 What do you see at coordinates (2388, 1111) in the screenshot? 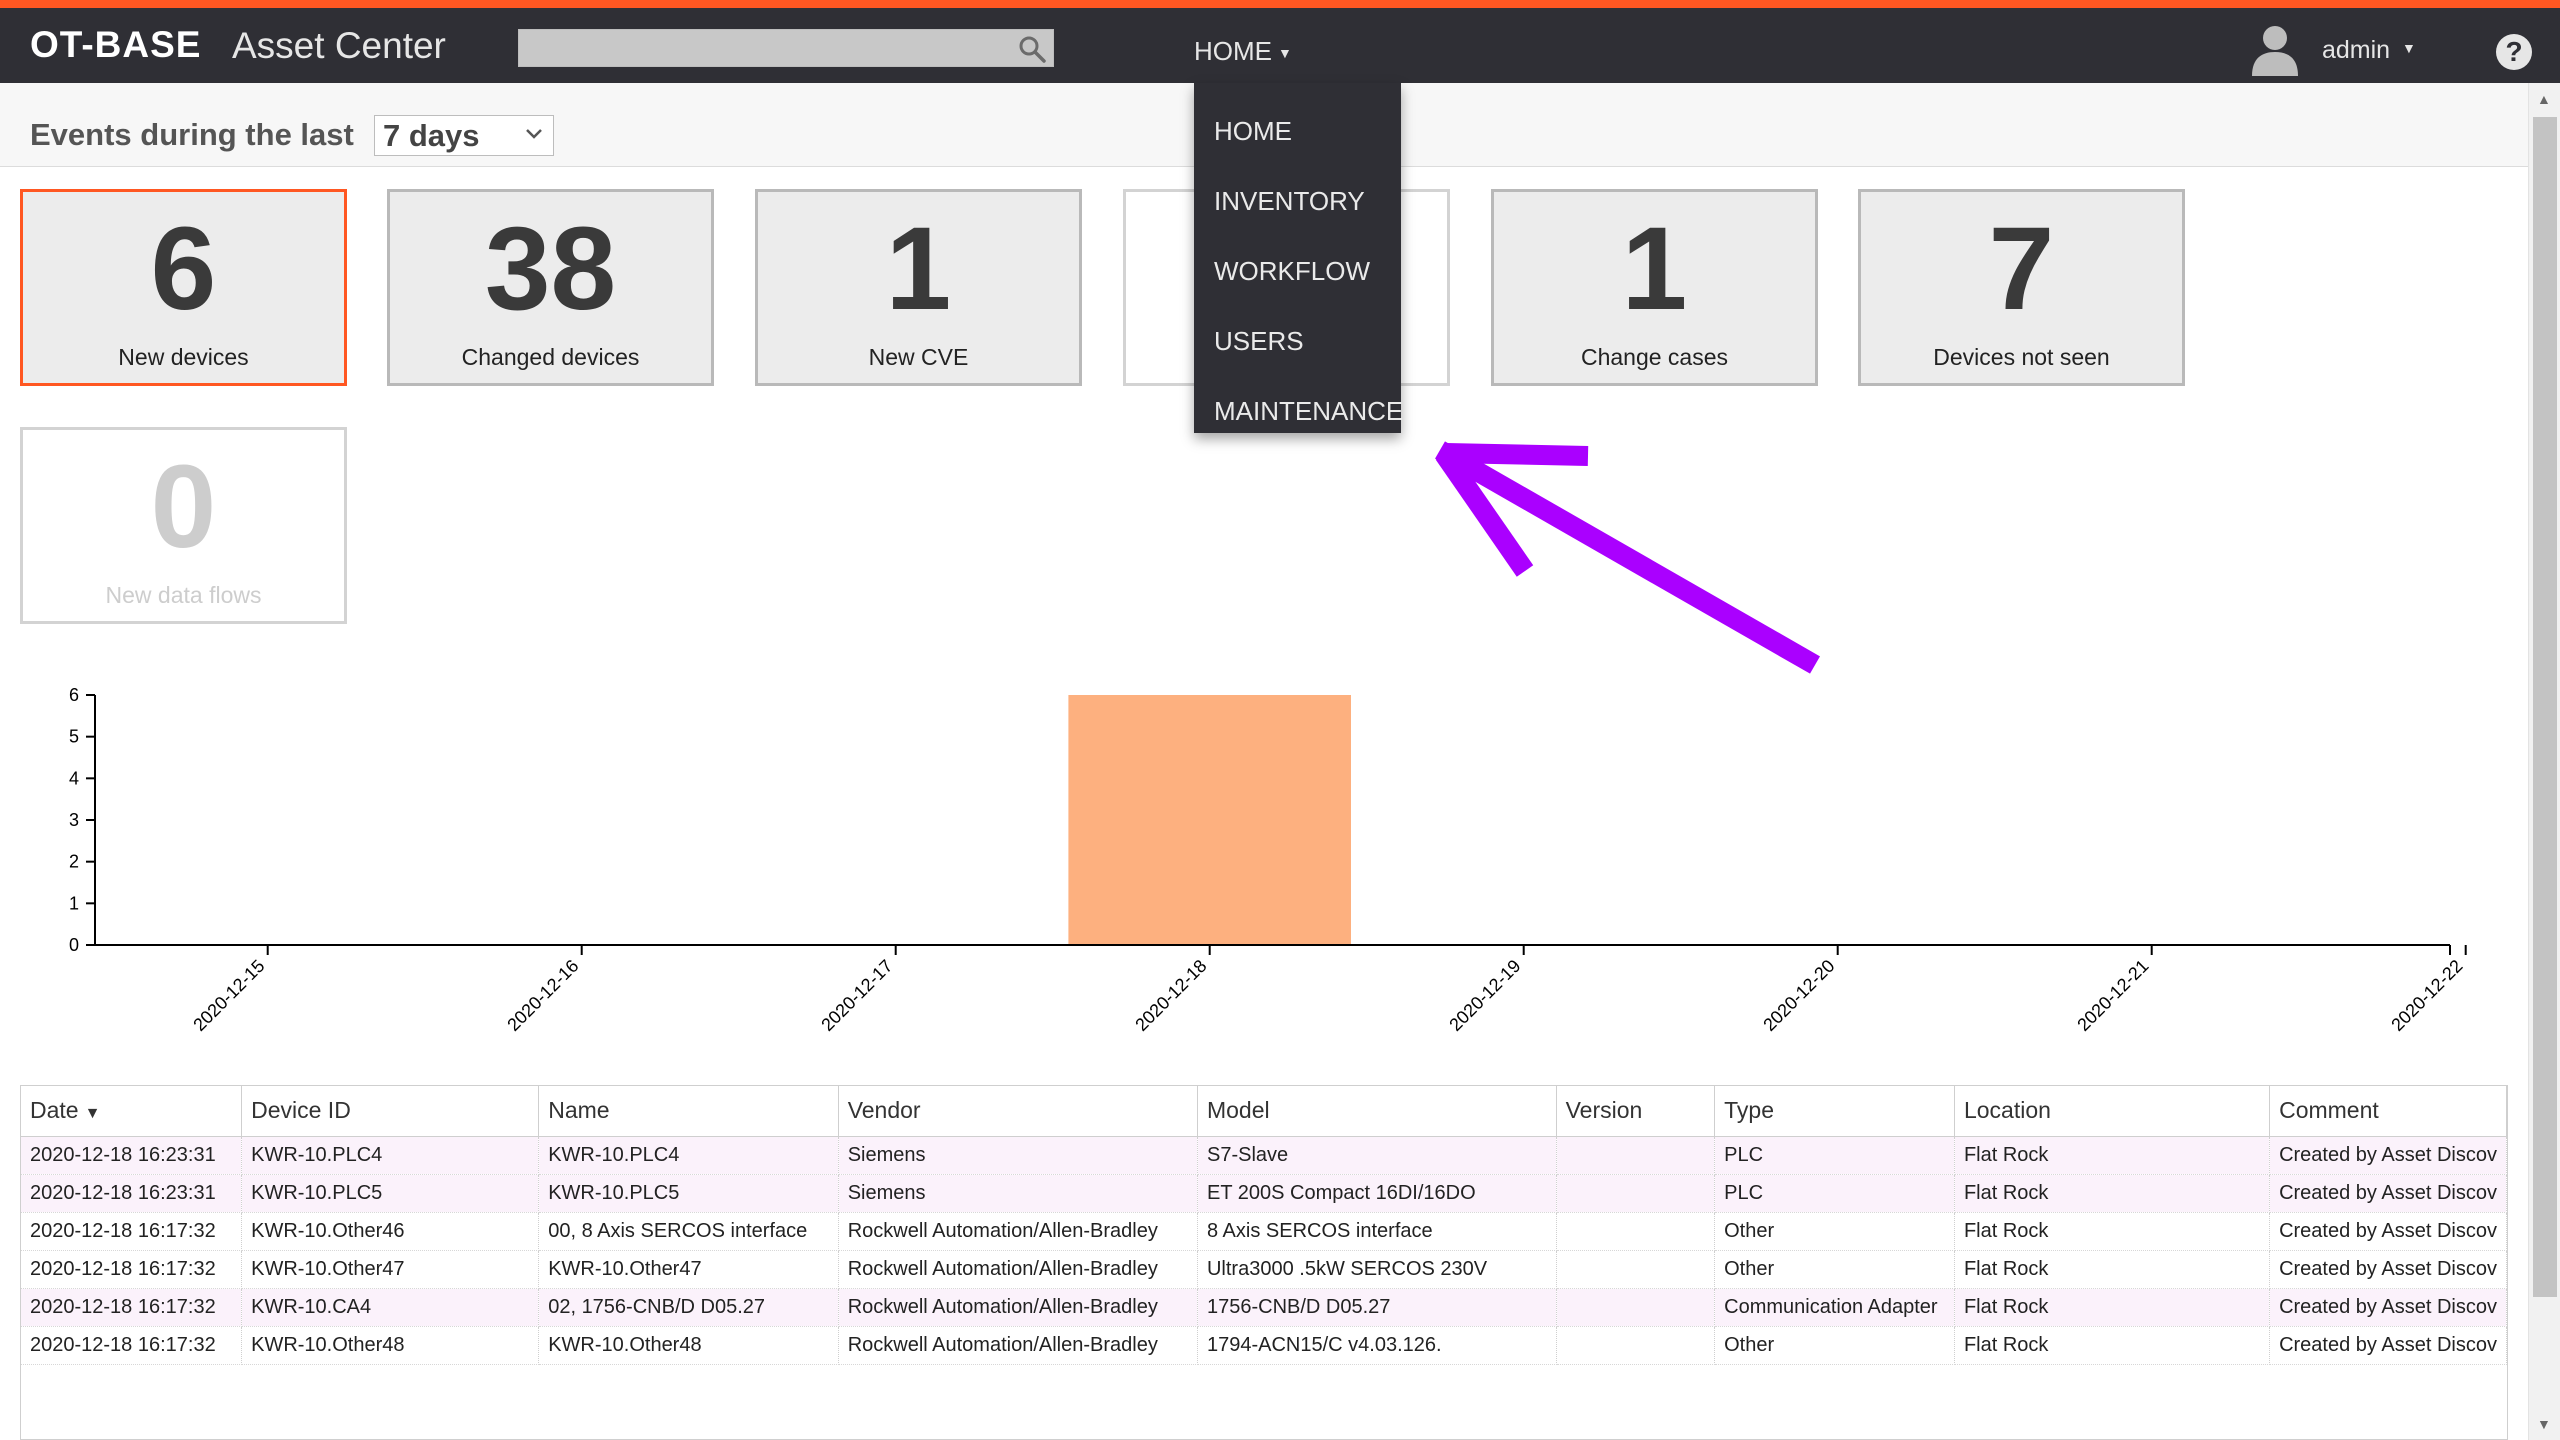
I see `column-header-comment: Comment` at bounding box center [2388, 1111].